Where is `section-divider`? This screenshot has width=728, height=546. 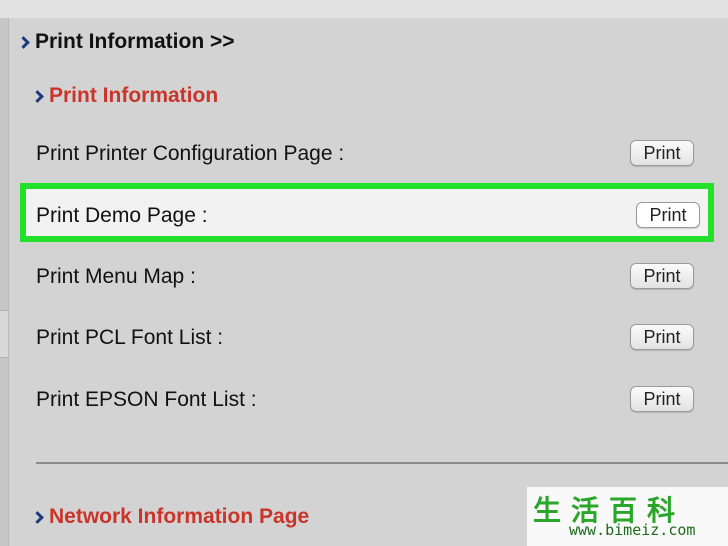 section-divider is located at coordinates (382, 463).